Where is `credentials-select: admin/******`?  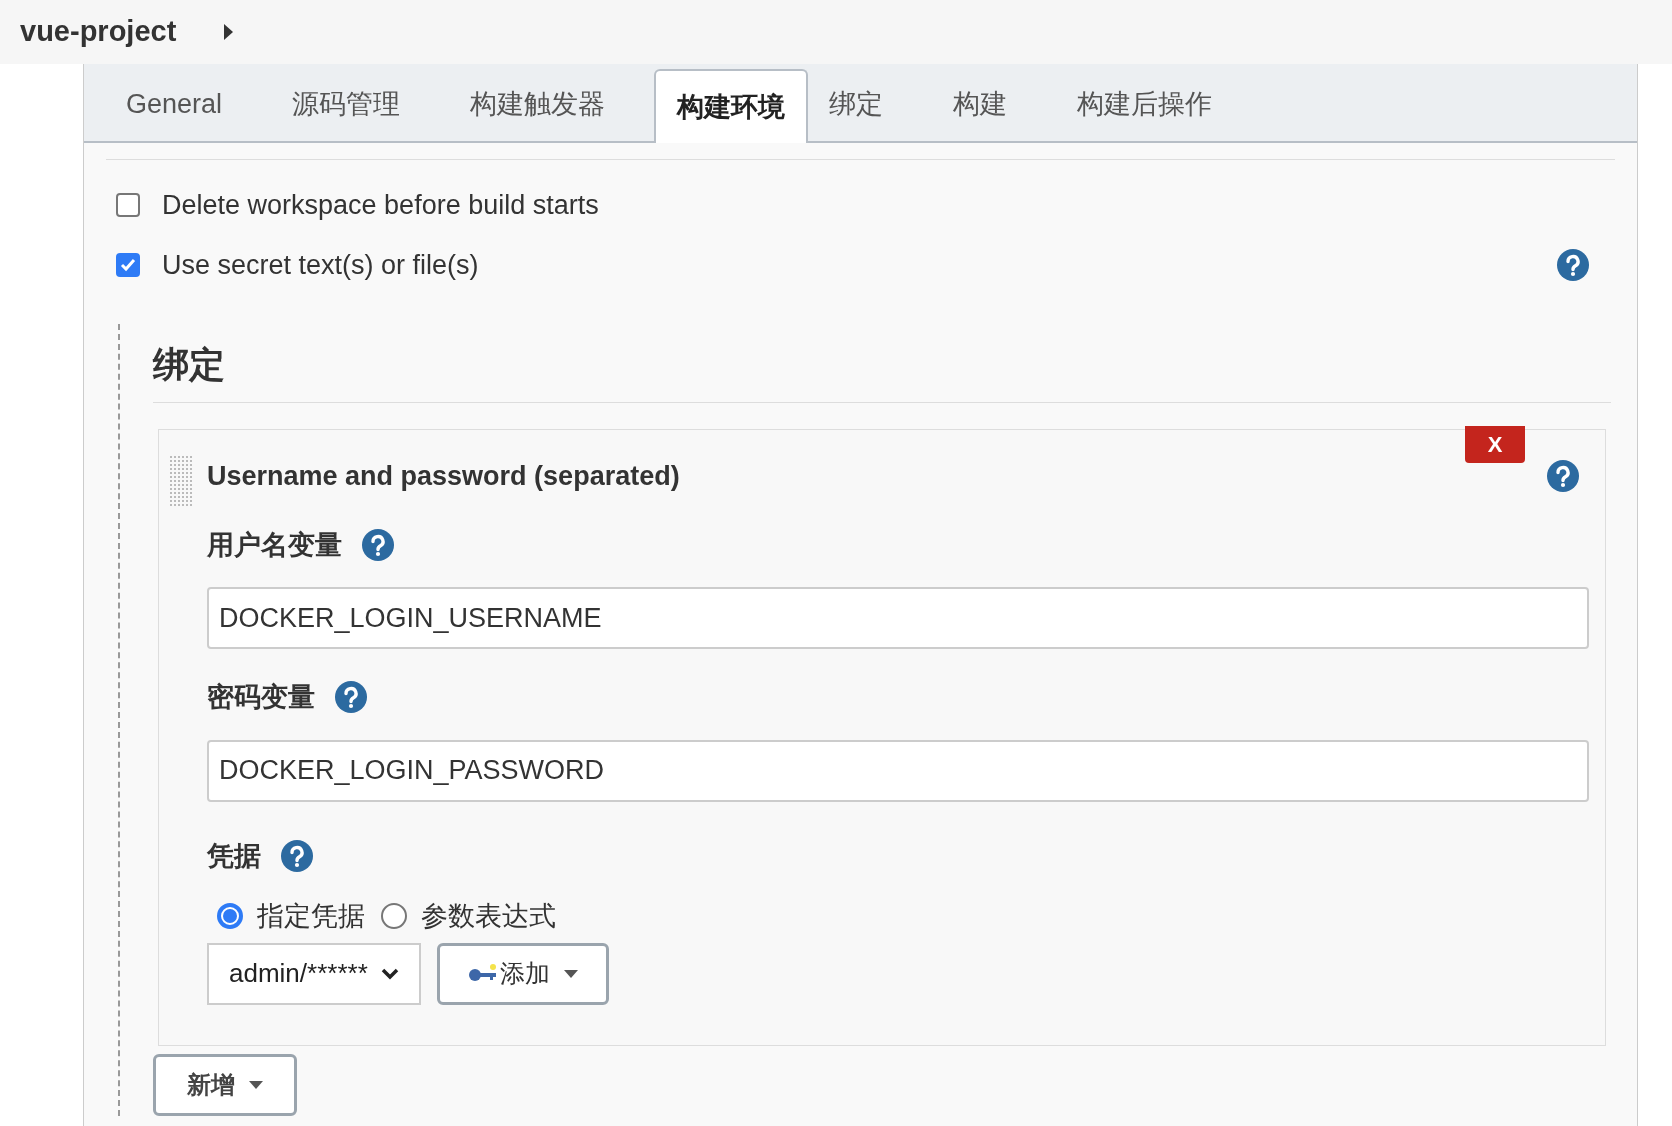
credentials-select: admin/****** is located at coordinates (314, 973).